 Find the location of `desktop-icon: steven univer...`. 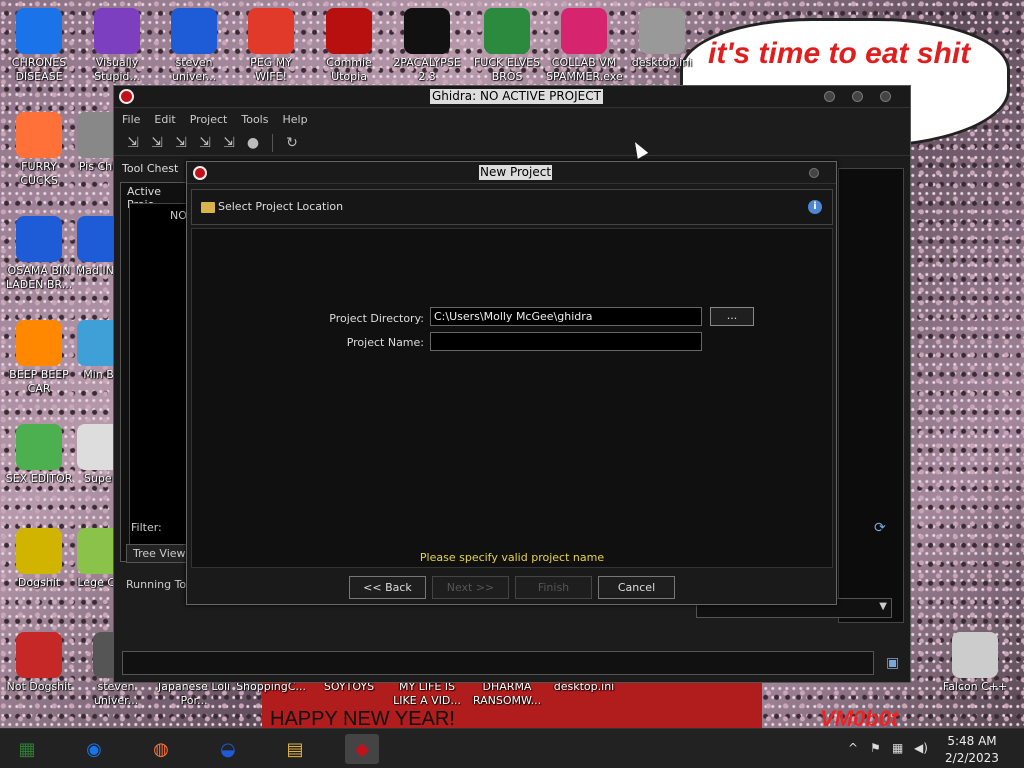

desktop-icon: steven univer... is located at coordinates (194, 46).